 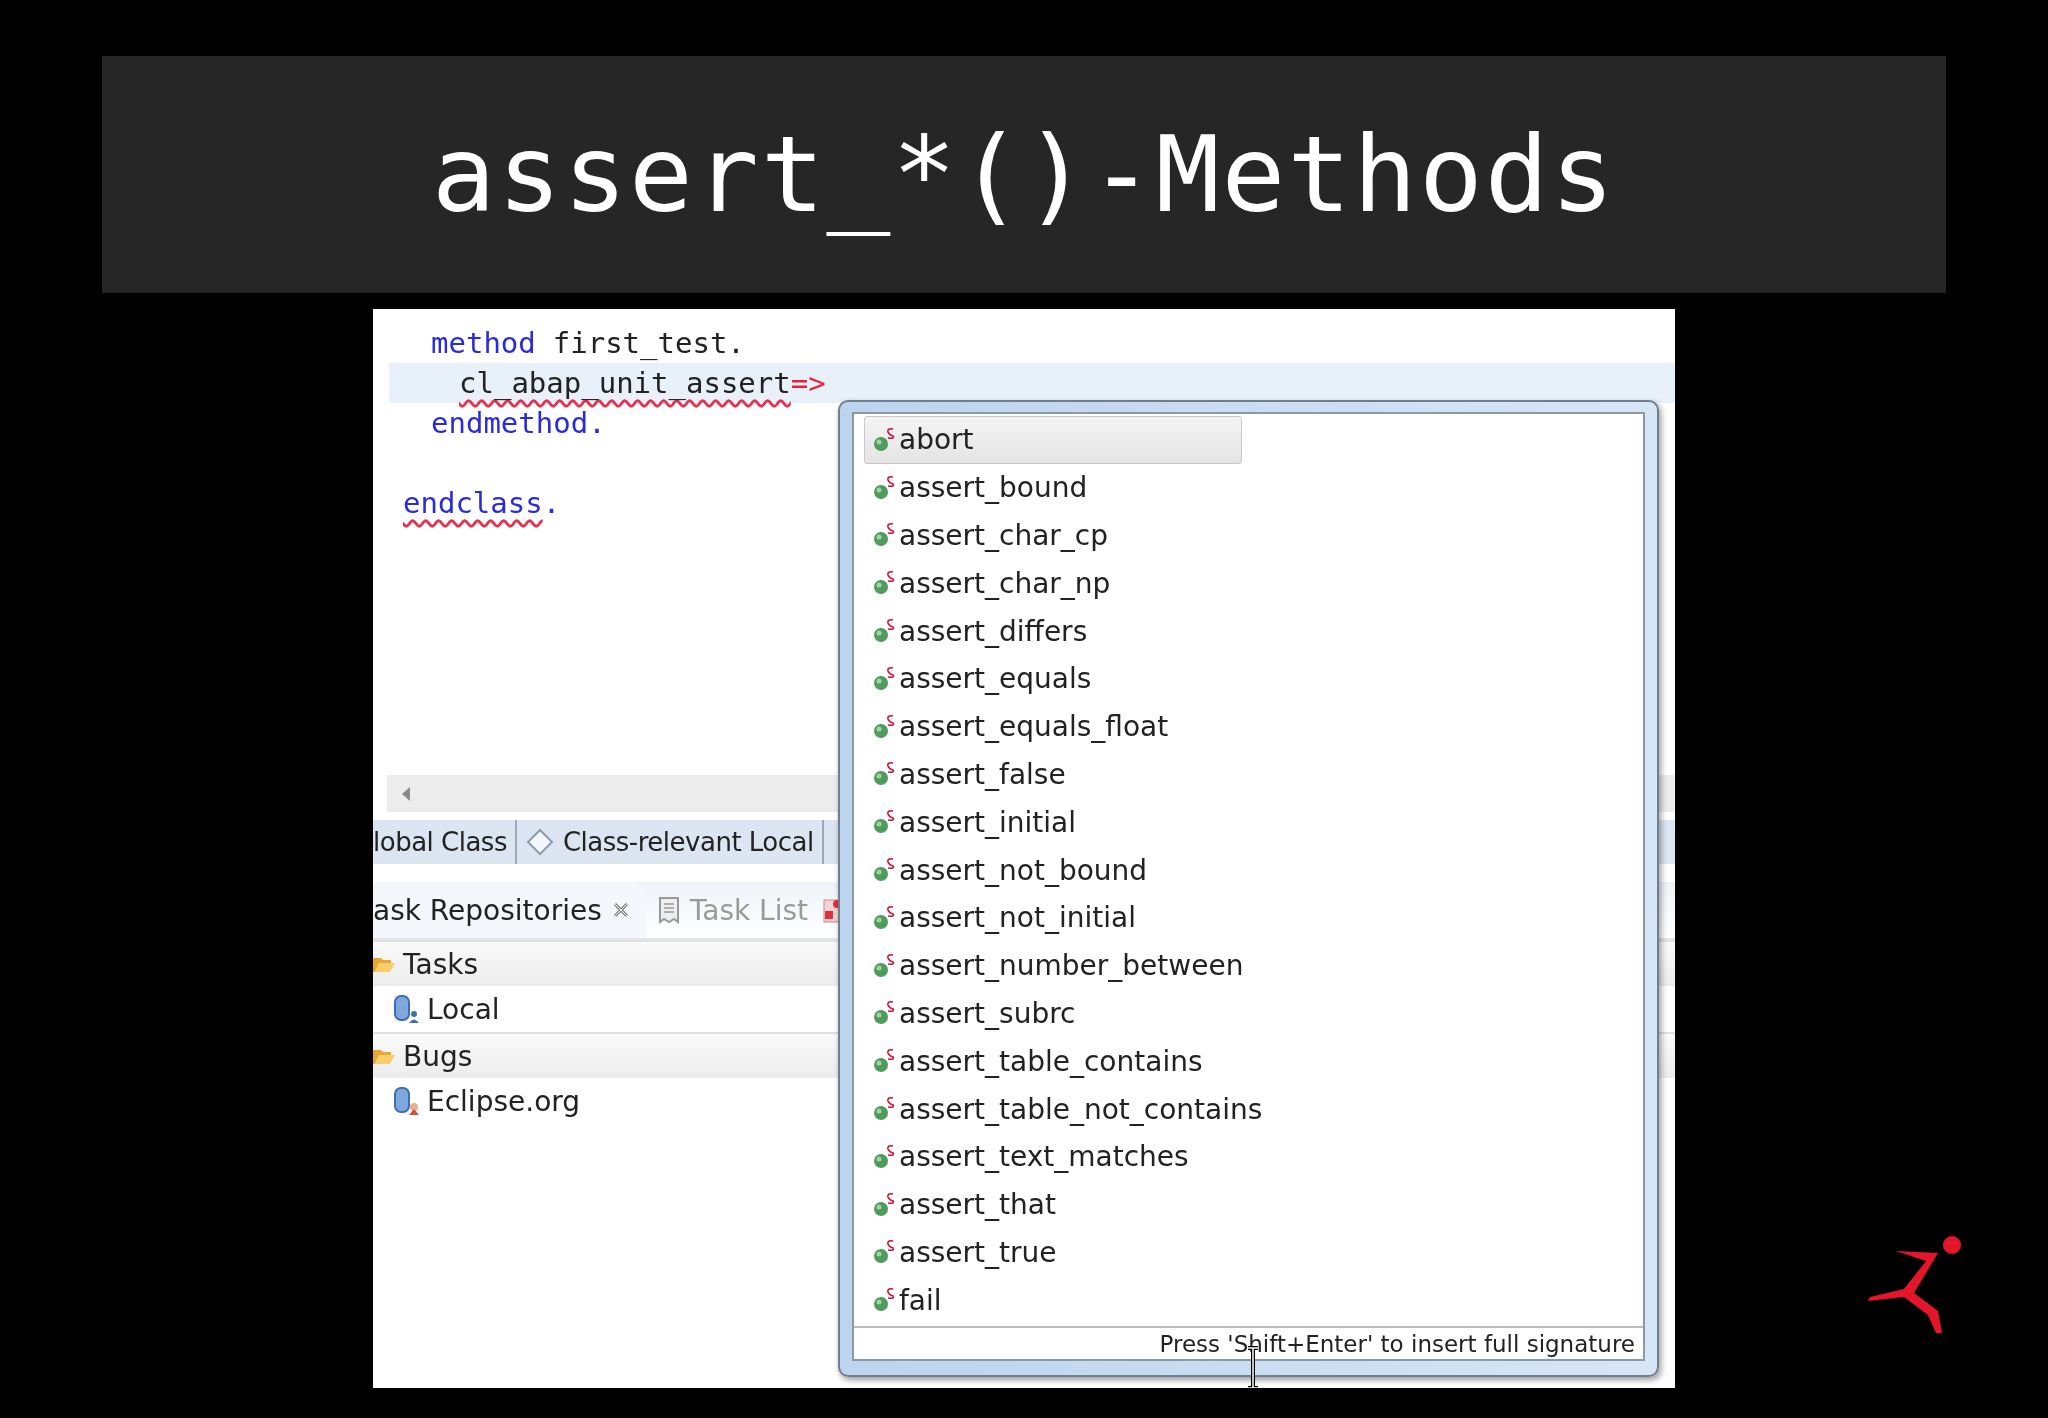 I want to click on tab-label: Task List, so click(x=749, y=910).